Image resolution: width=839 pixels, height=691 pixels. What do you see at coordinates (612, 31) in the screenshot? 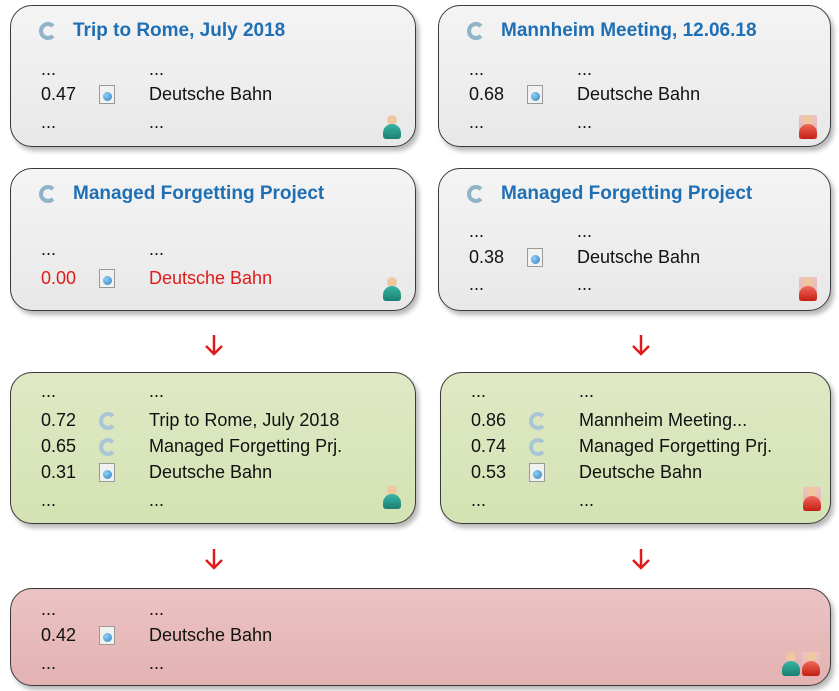
I see `card-title: Mannheim Meeting, 12.06.18` at bounding box center [612, 31].